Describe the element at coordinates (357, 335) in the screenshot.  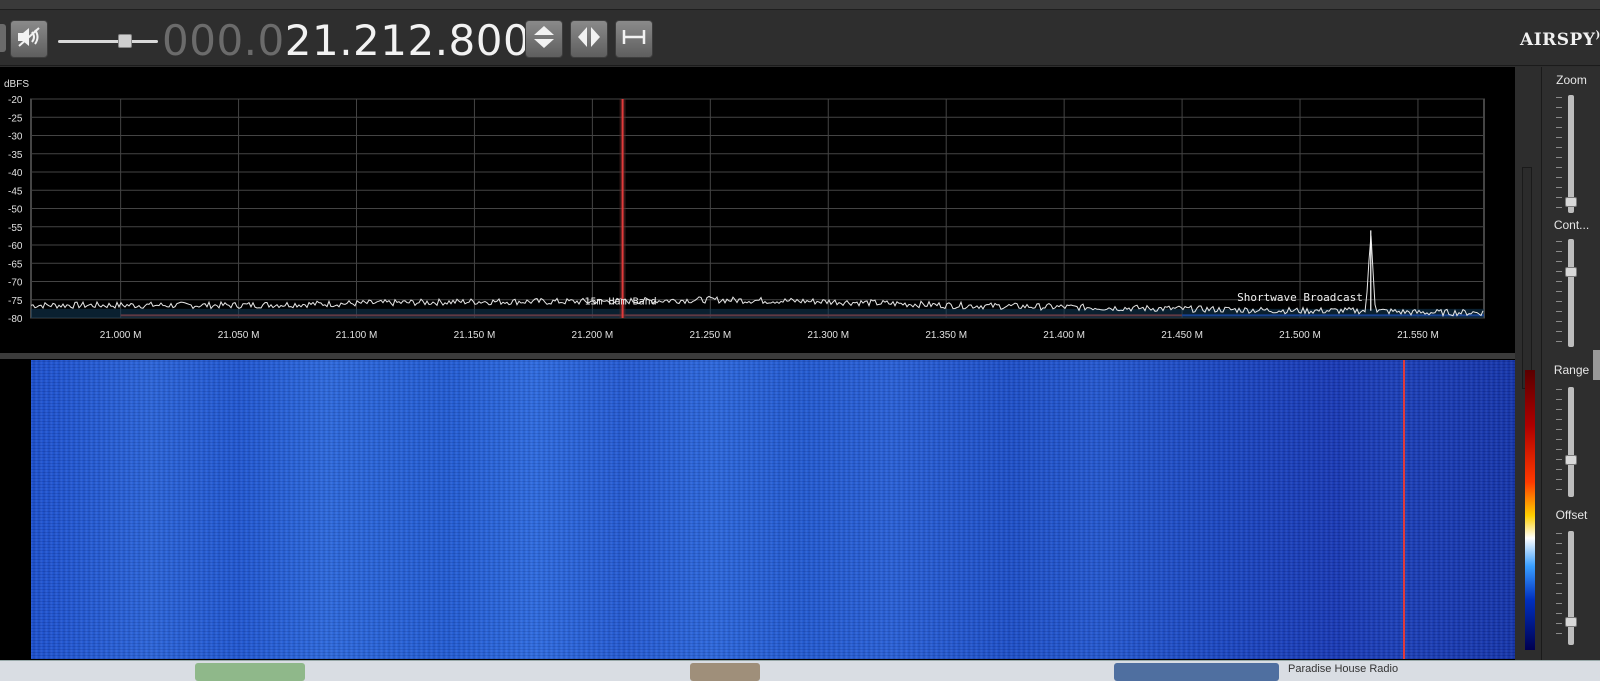
I see `x-tick-label: 21.100 M` at that location.